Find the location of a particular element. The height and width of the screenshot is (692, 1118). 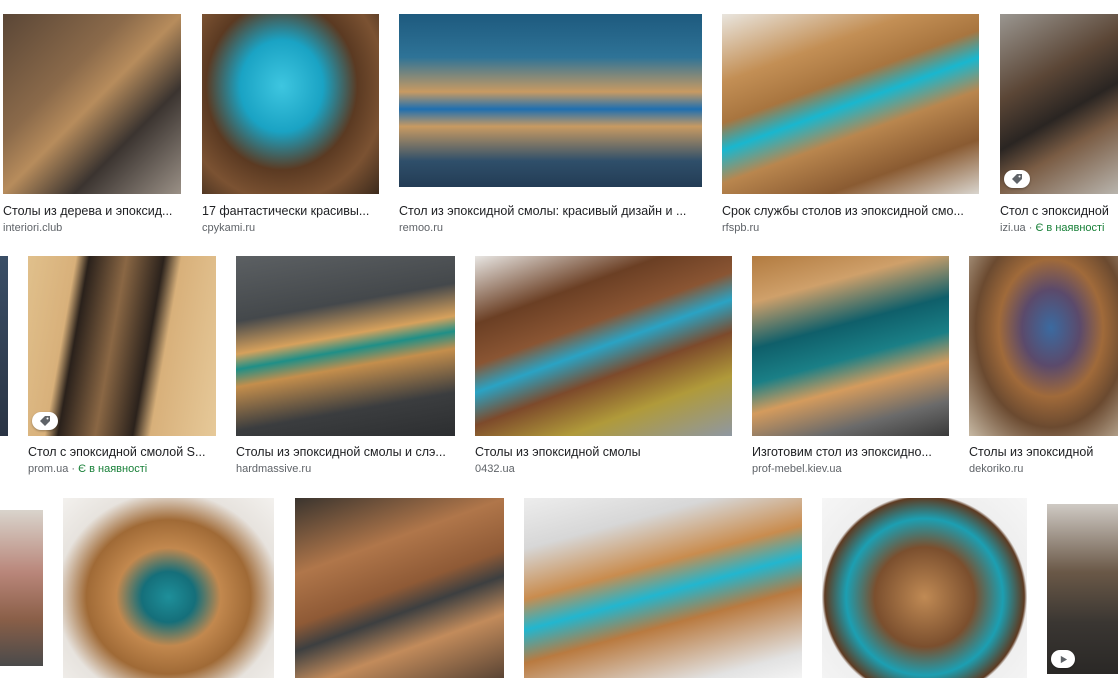

result-source-domain: hardmassive.ru is located at coordinates (274, 469).